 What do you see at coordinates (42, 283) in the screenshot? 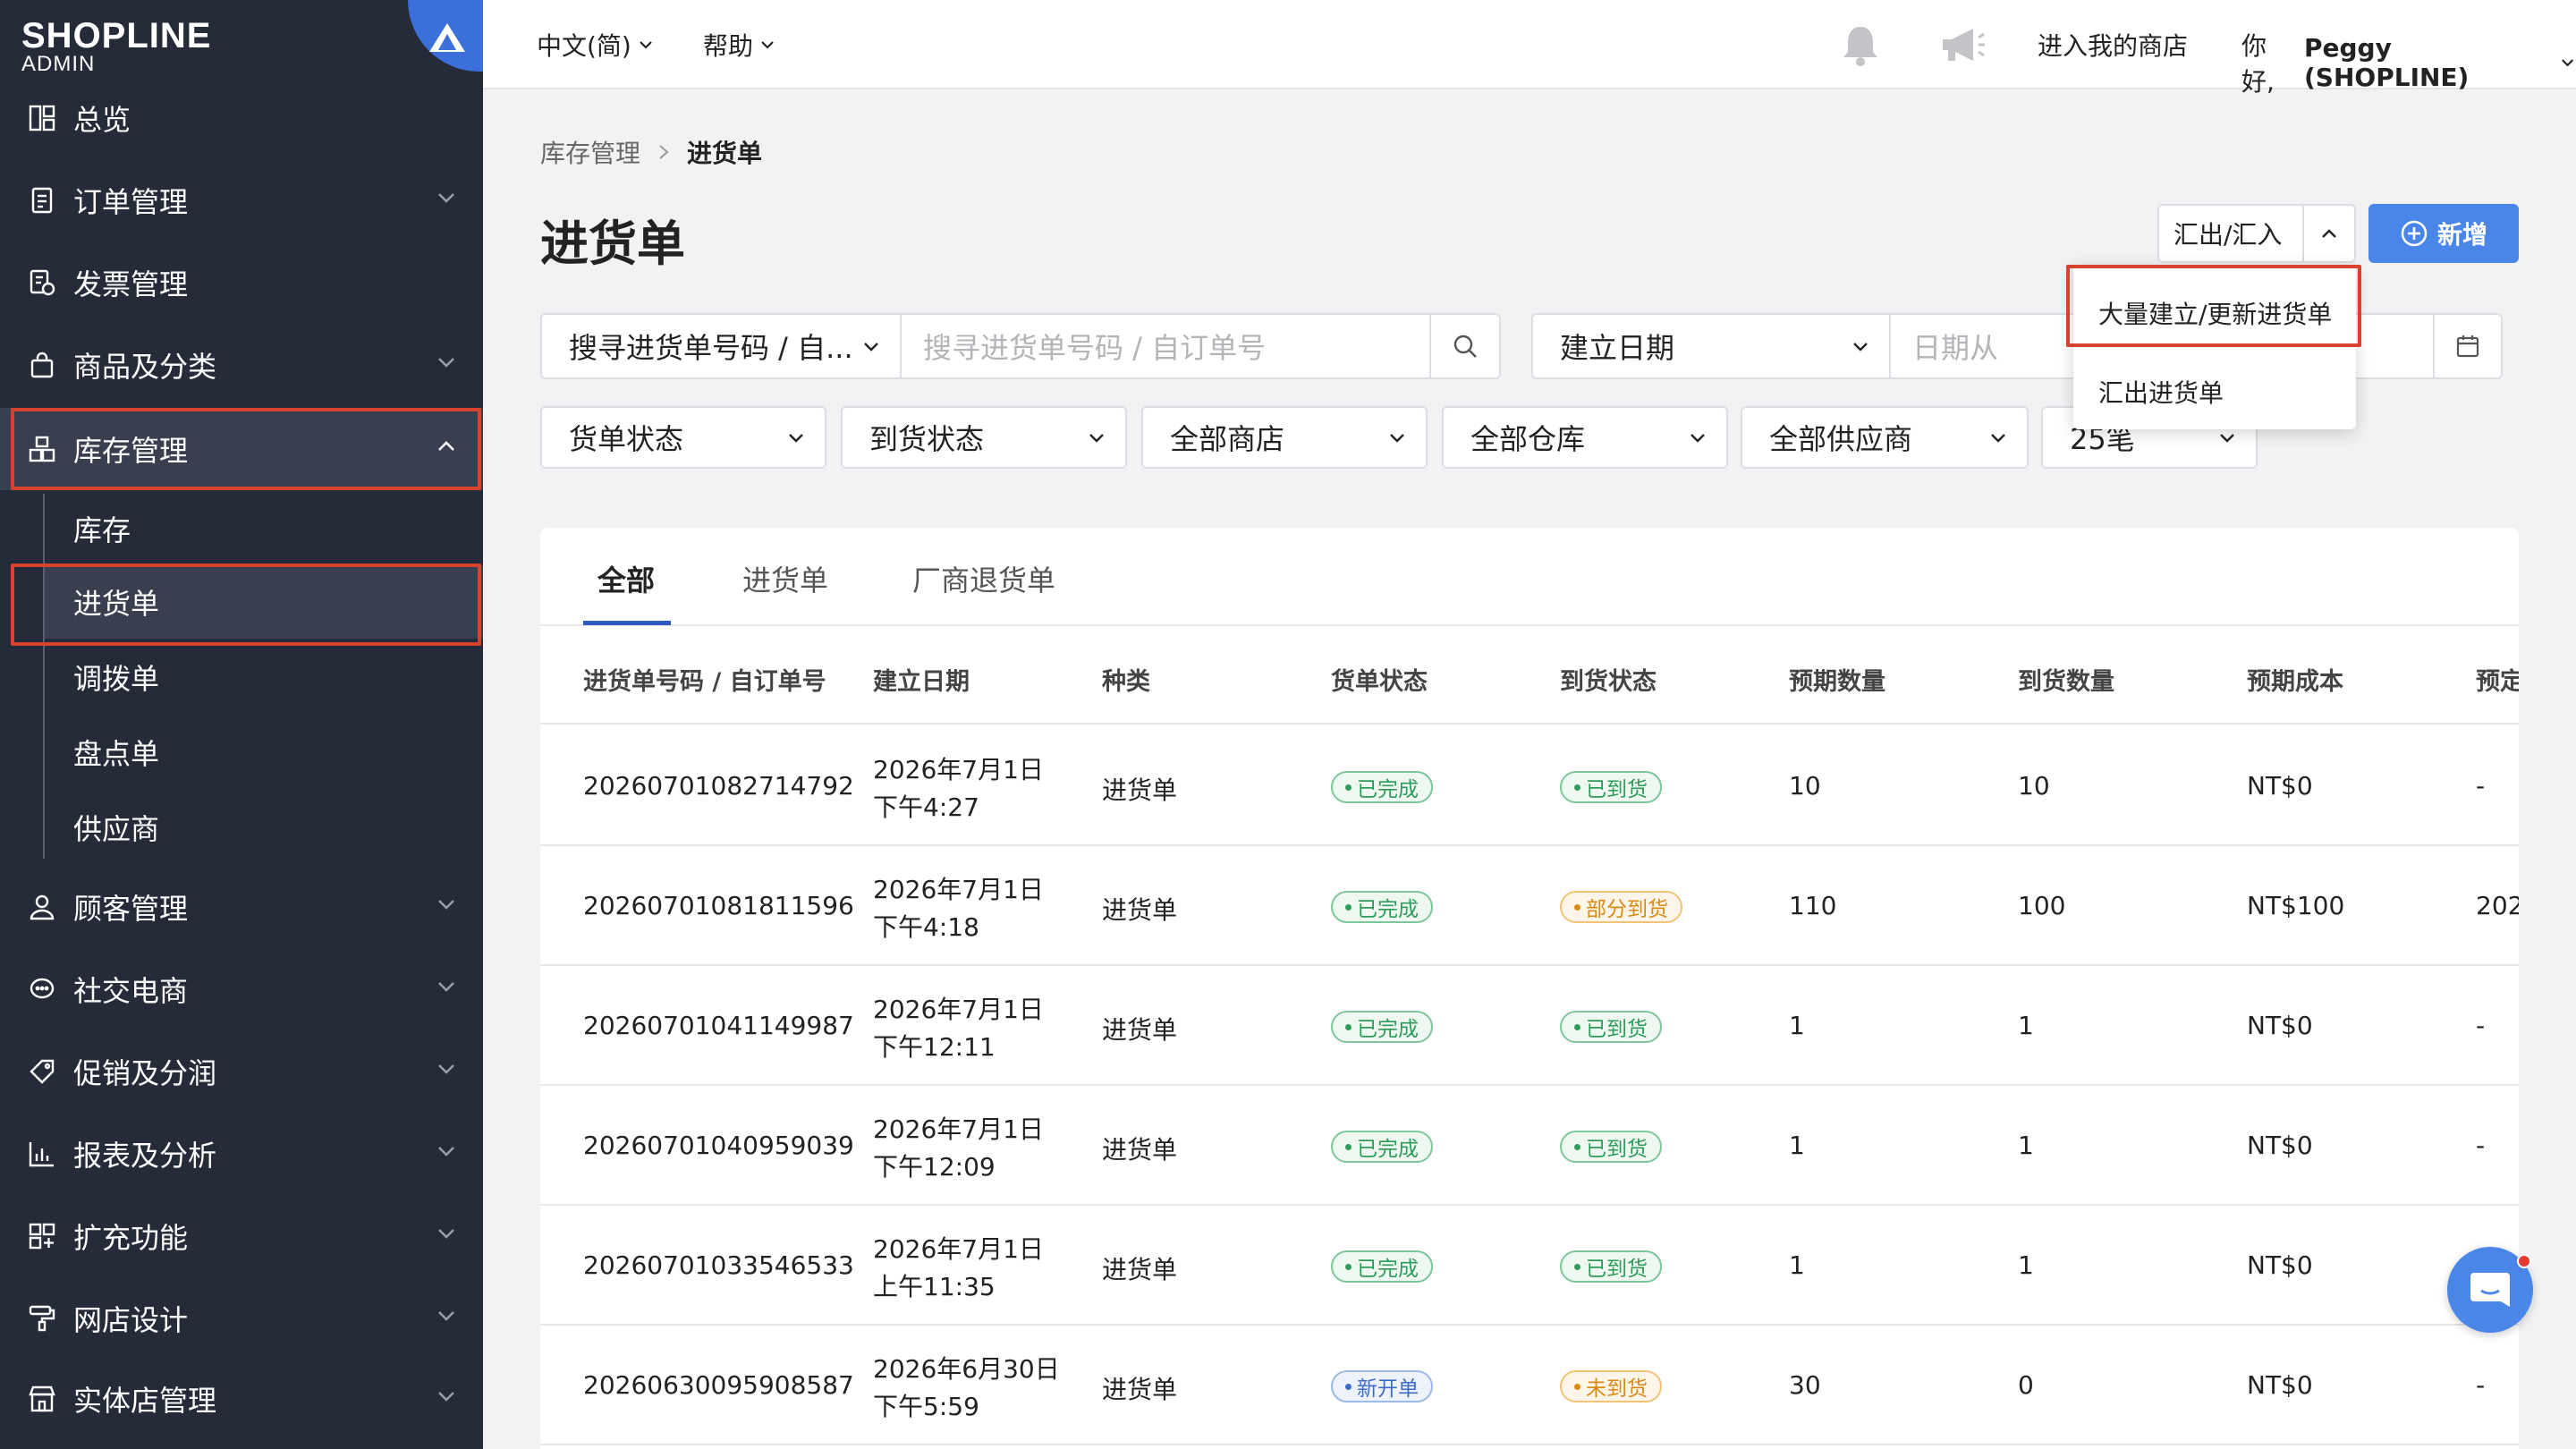
I see `invoice-icon` at bounding box center [42, 283].